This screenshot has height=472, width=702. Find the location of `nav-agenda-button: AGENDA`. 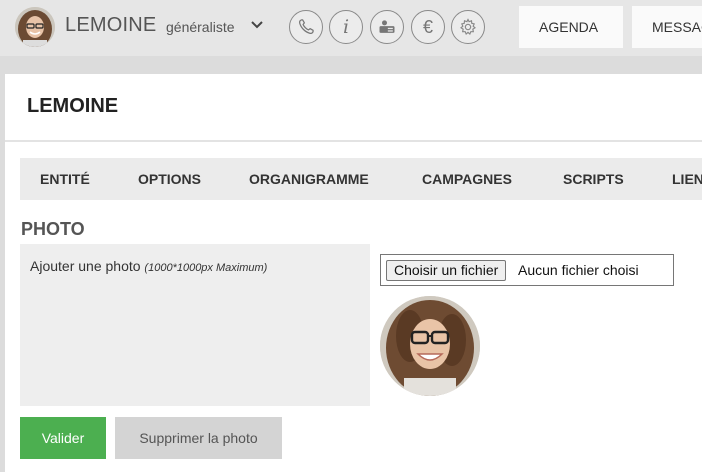

nav-agenda-button: AGENDA is located at coordinates (571, 27).